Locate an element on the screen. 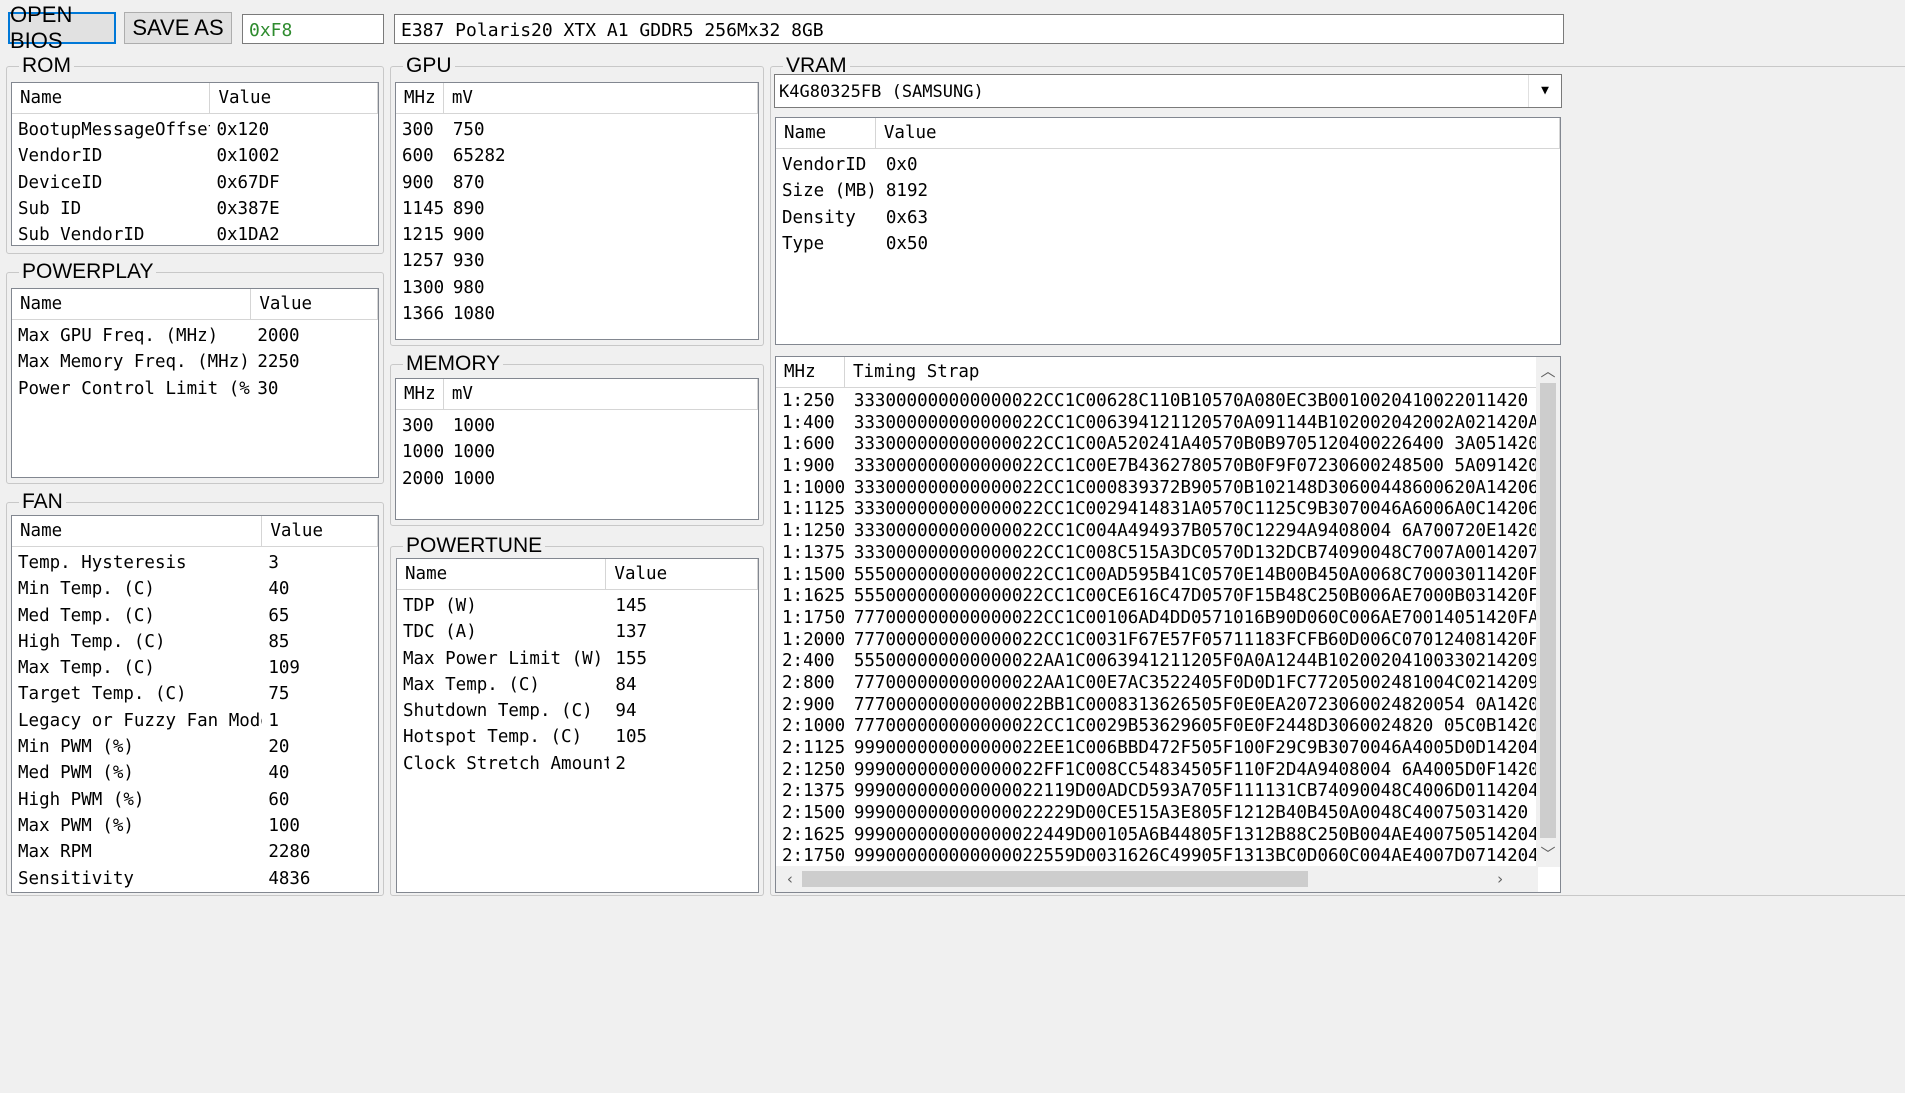 The image size is (1905, 1093). memory-list: MHz mV 300 1000 1000 1000 2000 1000 is located at coordinates (577, 449).